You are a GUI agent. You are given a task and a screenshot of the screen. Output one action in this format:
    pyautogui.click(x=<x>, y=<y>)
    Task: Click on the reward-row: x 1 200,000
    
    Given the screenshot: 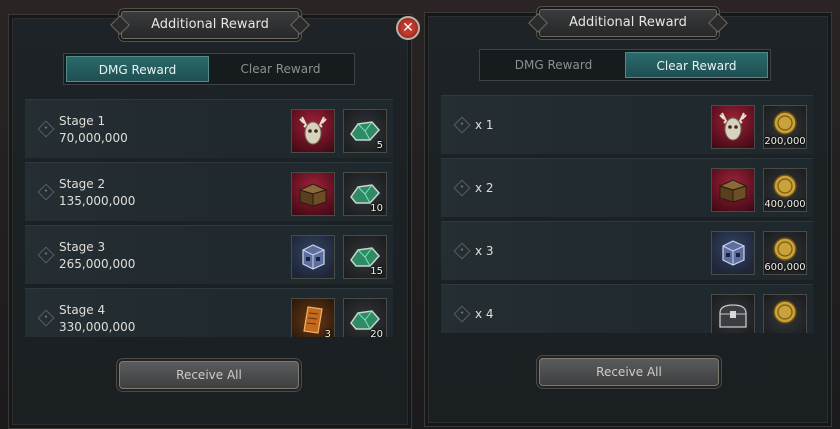 What is the action you would take?
    pyautogui.click(x=627, y=124)
    